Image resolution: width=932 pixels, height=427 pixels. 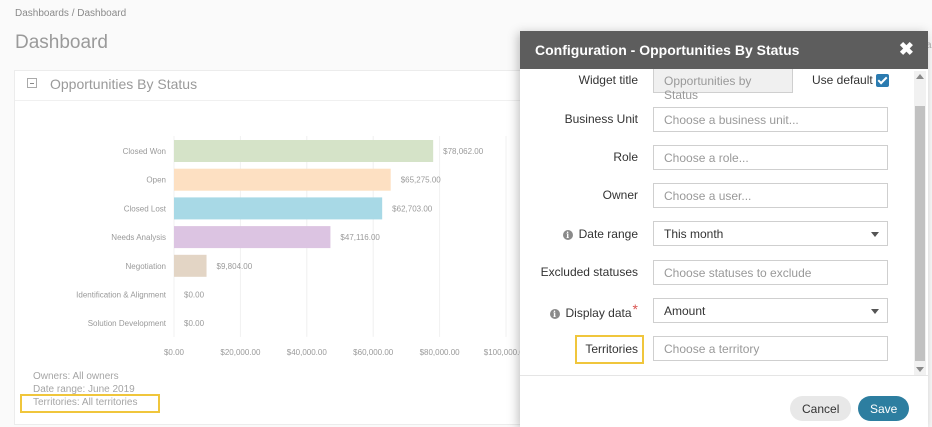 I want to click on widget-title-input: Opportunities by Status, so click(x=723, y=85).